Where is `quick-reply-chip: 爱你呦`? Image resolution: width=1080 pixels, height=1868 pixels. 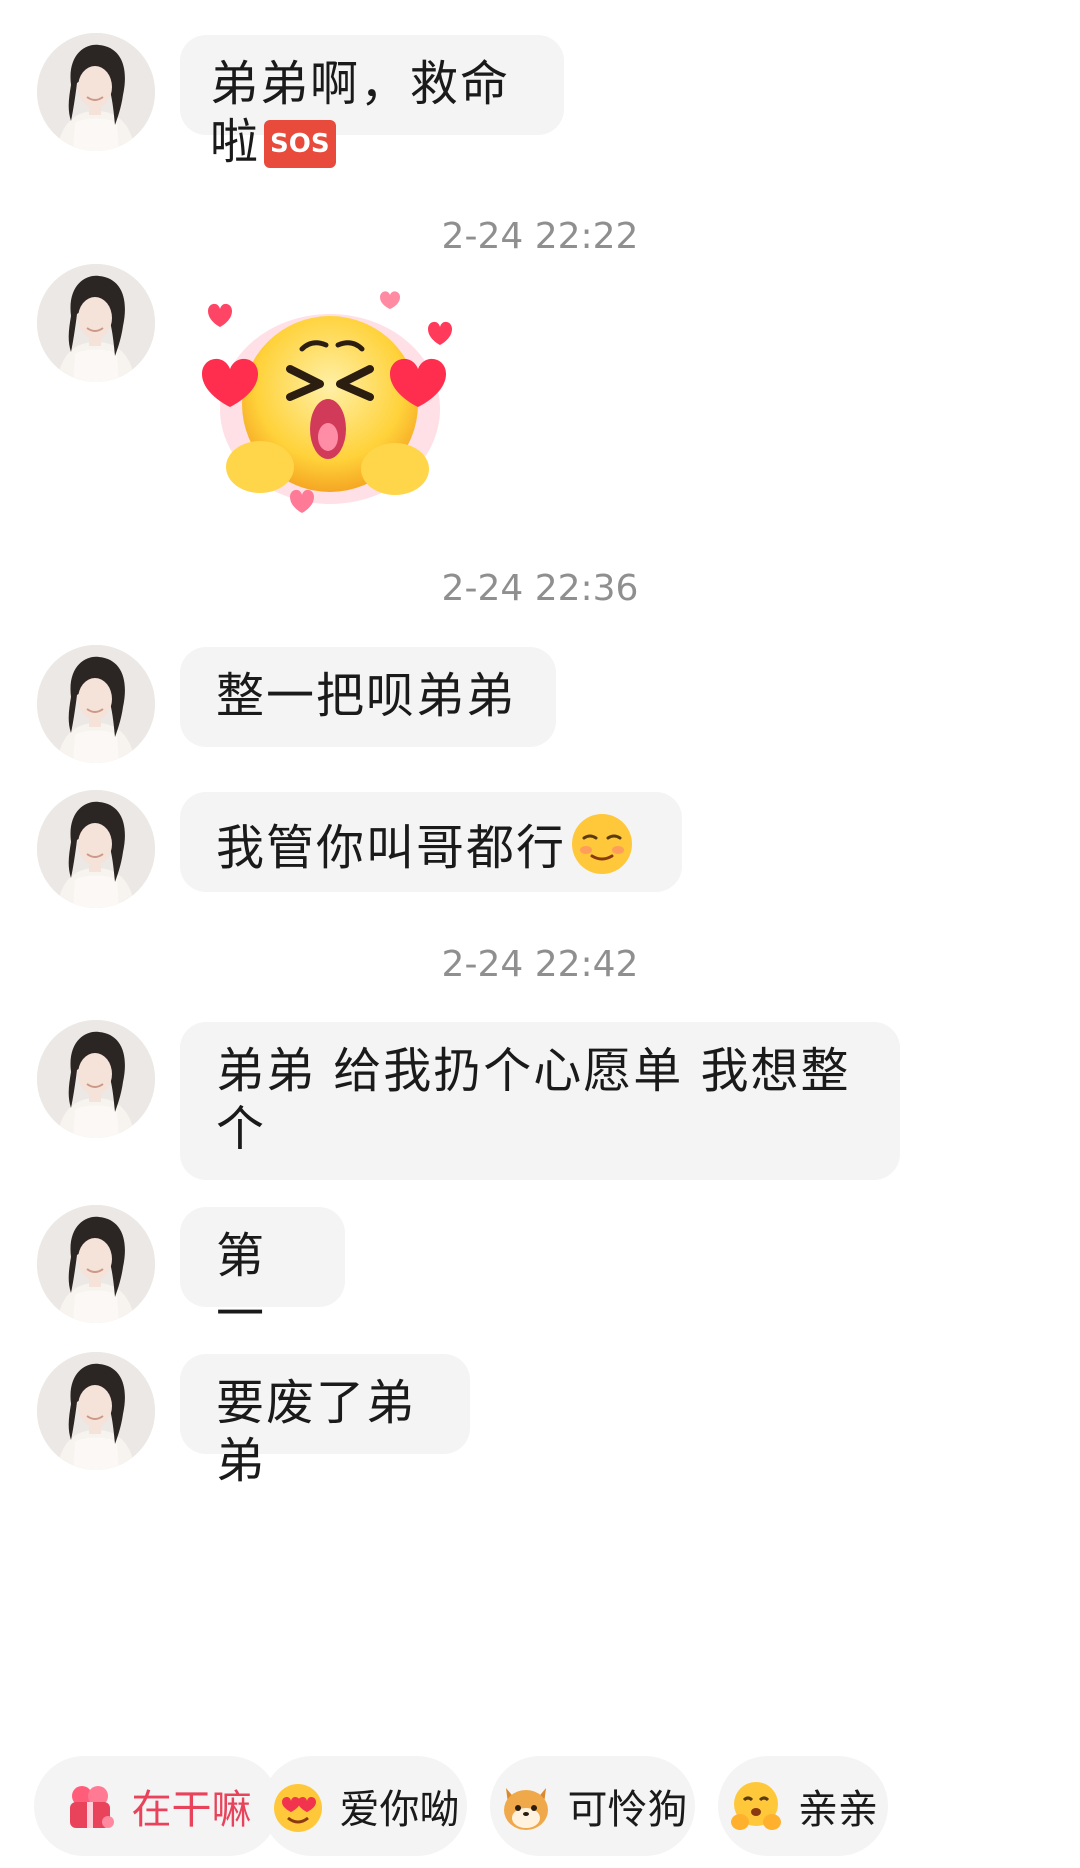
quick-reply-chip: 爱你呦 is located at coordinates (364, 1806).